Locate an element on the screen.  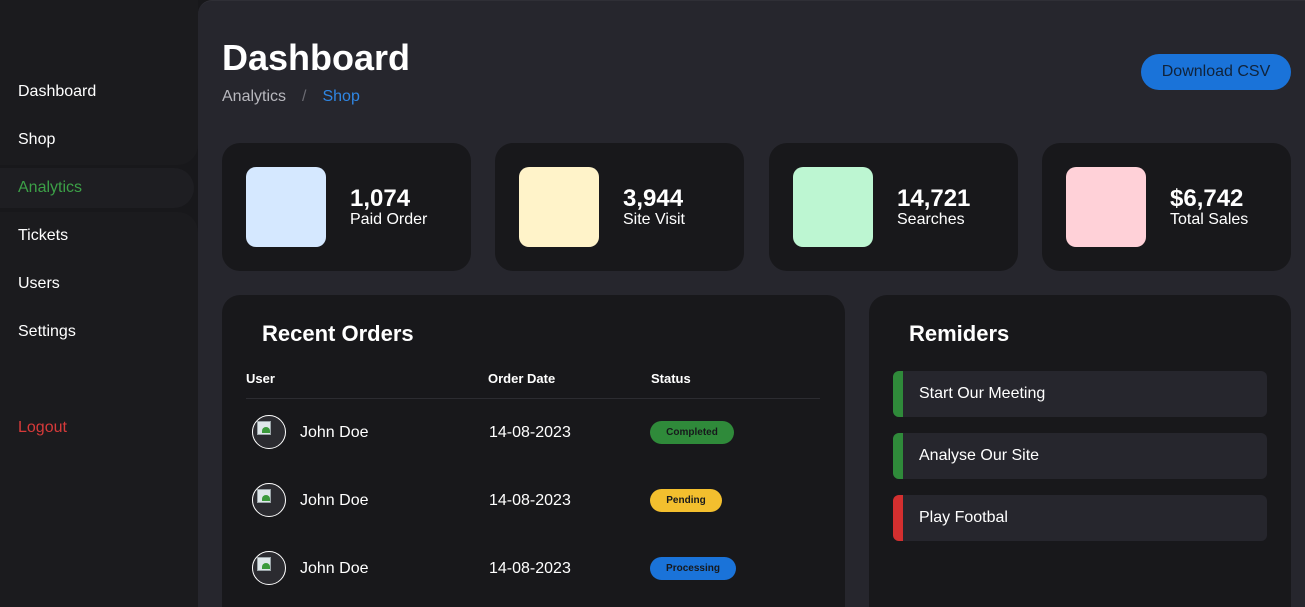
sidebar-item-settings: Settings is located at coordinates (99, 332).